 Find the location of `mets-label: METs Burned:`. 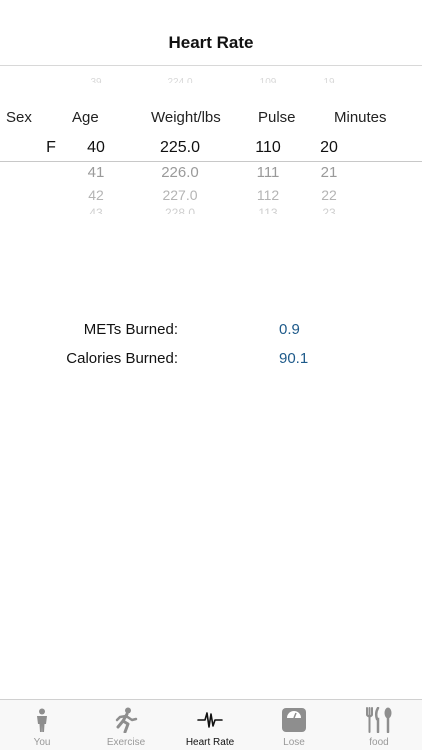

mets-label: METs Burned: is located at coordinates (130, 329).